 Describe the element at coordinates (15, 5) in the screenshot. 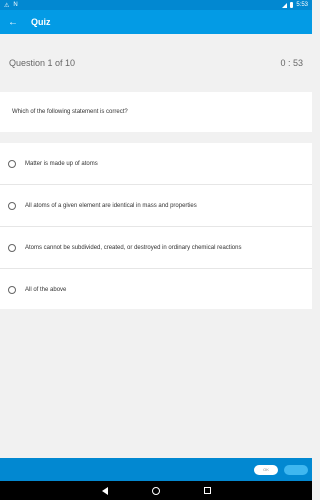

I see `n-icon: N` at that location.